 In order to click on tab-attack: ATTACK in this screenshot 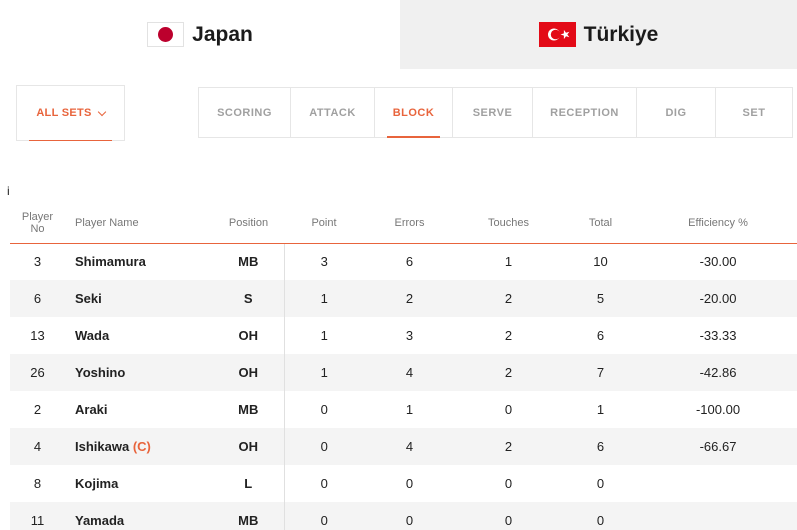, I will do `click(333, 112)`.